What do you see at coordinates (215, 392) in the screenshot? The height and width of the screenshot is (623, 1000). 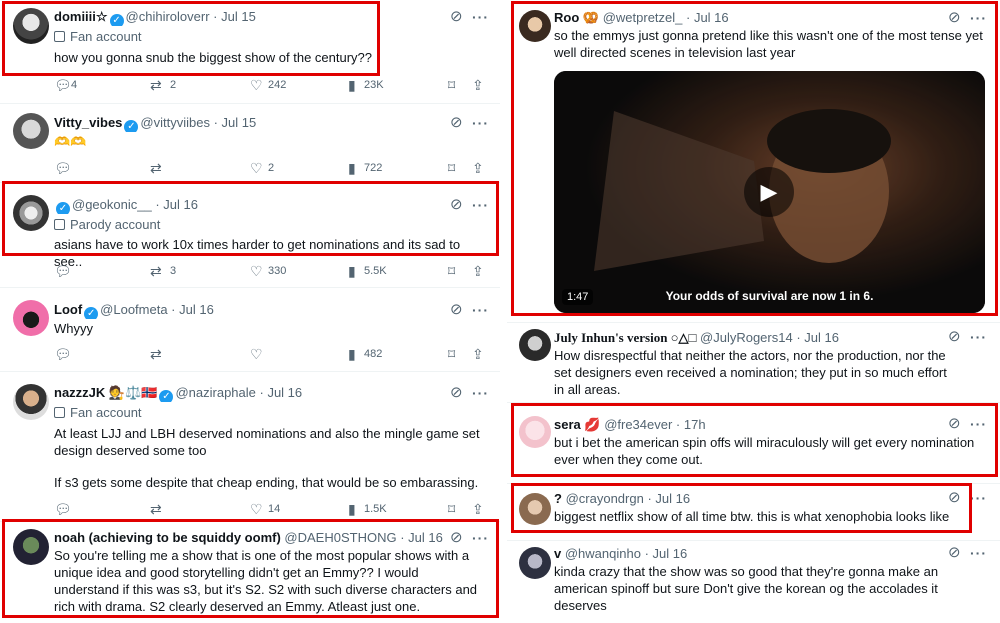 I see `handle: @naziraphale` at bounding box center [215, 392].